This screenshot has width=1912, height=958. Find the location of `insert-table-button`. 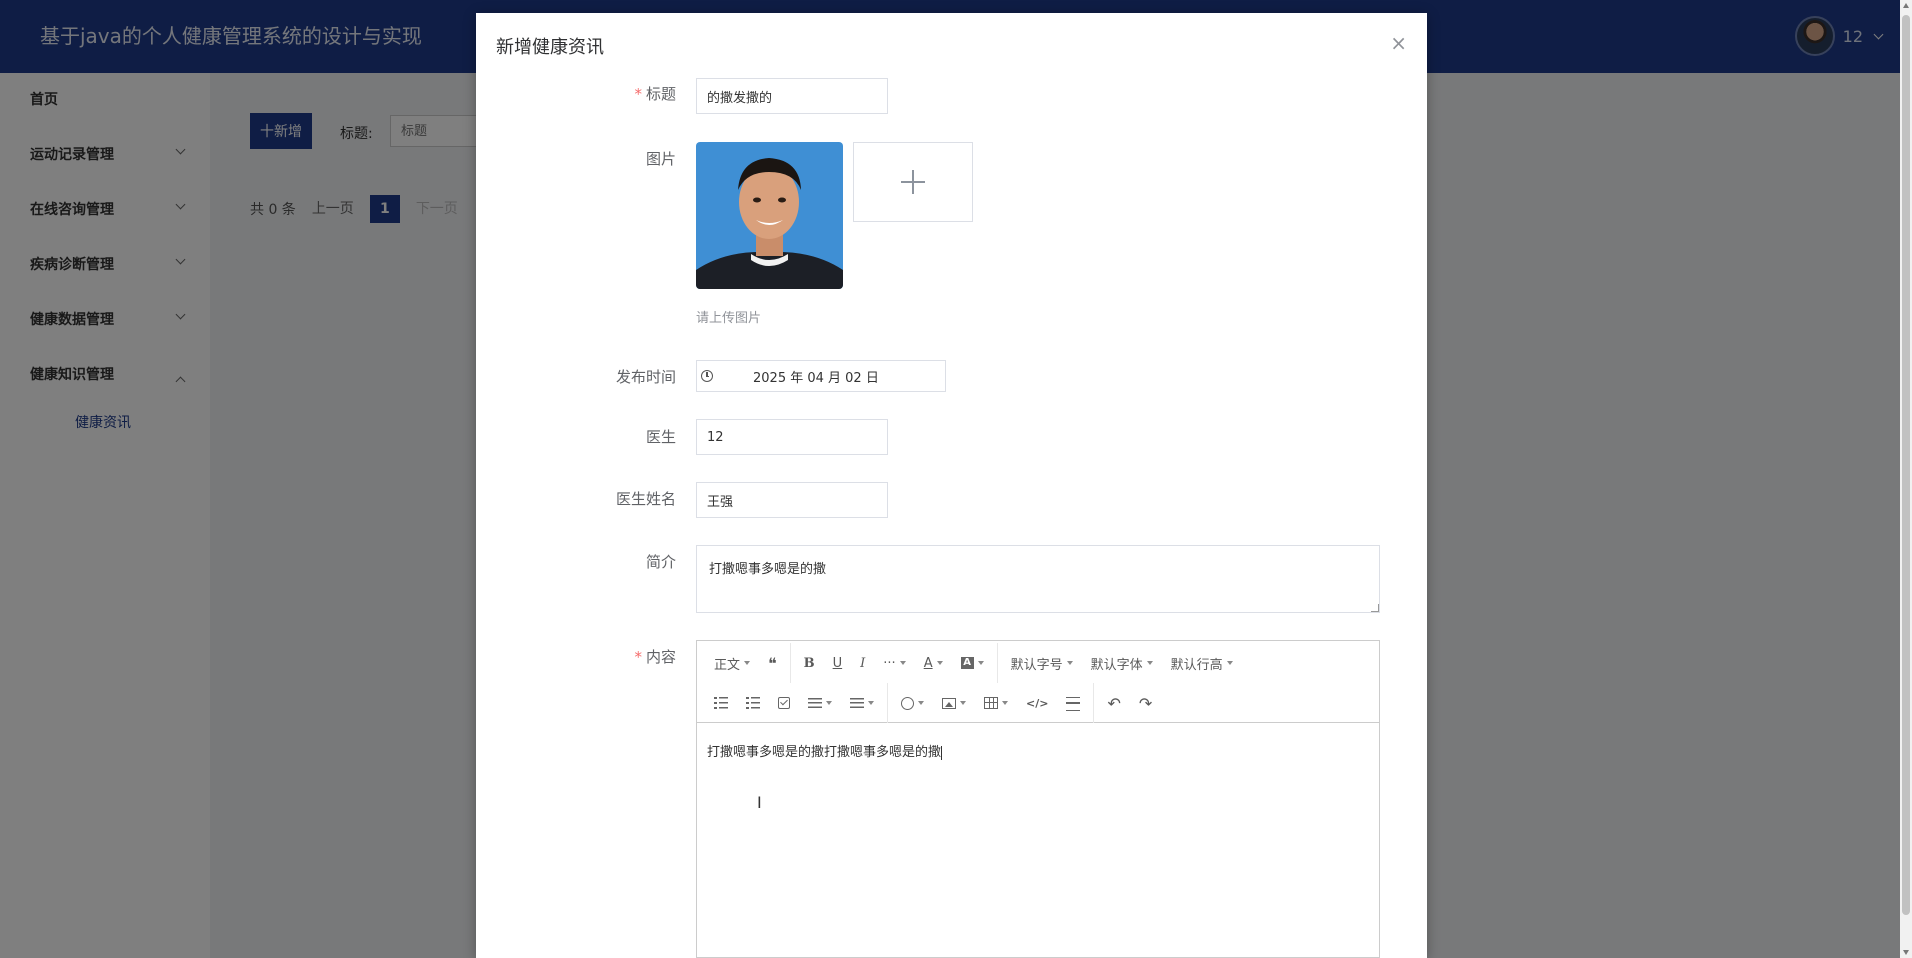

insert-table-button is located at coordinates (996, 703).